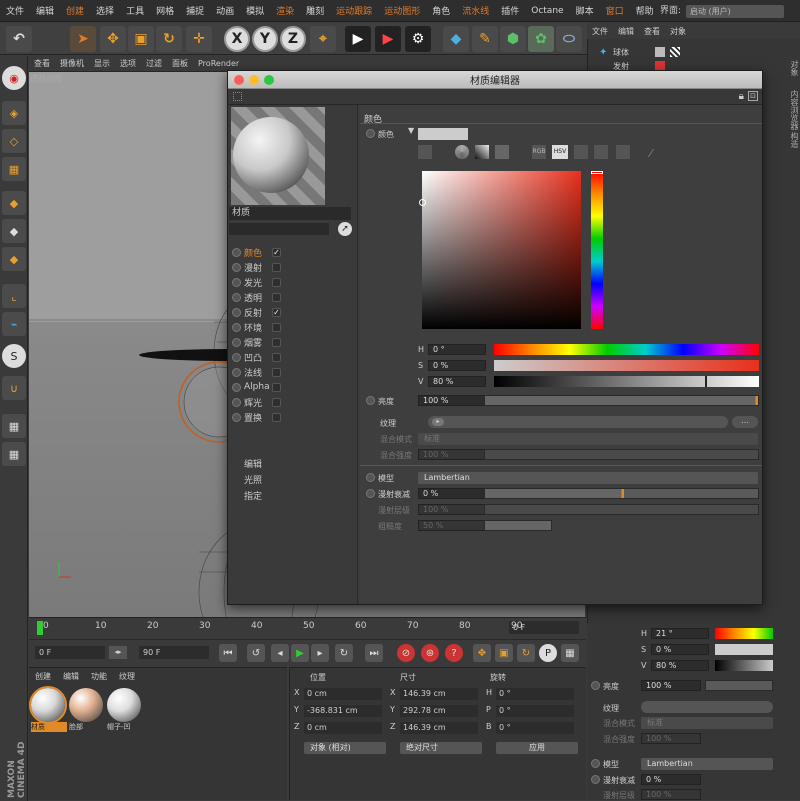 The height and width of the screenshot is (801, 800). I want to click on attr-brightness-field: 100 %, so click(671, 685).